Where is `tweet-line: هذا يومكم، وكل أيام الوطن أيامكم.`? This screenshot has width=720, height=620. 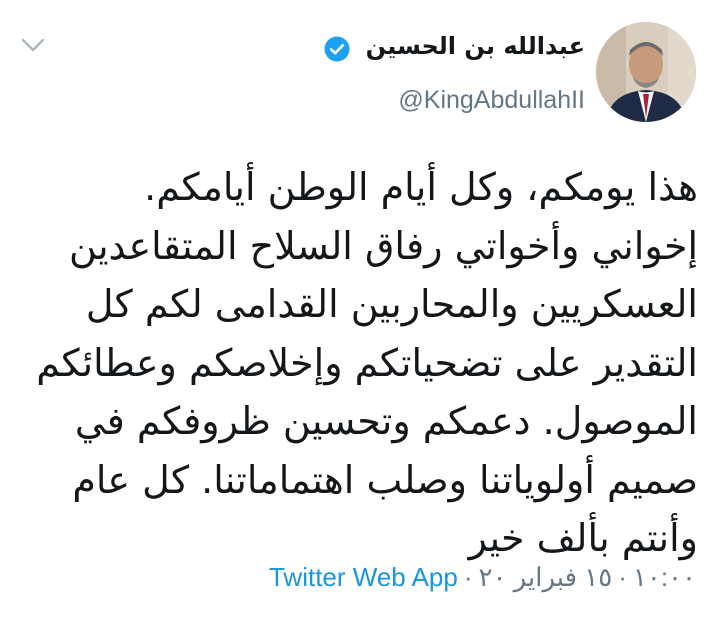 tweet-line: هذا يومكم، وكل أيام الوطن أيامكم. is located at coordinates (421, 187).